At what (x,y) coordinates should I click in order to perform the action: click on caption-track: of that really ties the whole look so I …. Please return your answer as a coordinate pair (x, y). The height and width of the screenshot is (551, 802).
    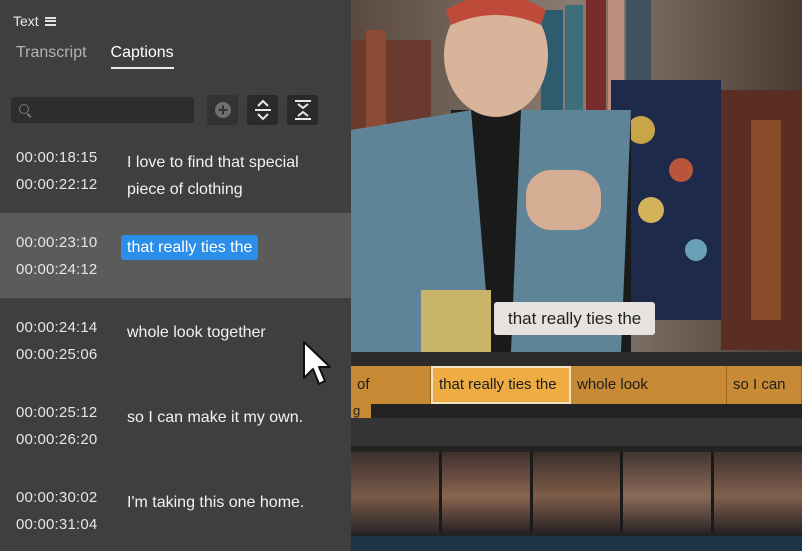
    Looking at the image, I should click on (576, 385).